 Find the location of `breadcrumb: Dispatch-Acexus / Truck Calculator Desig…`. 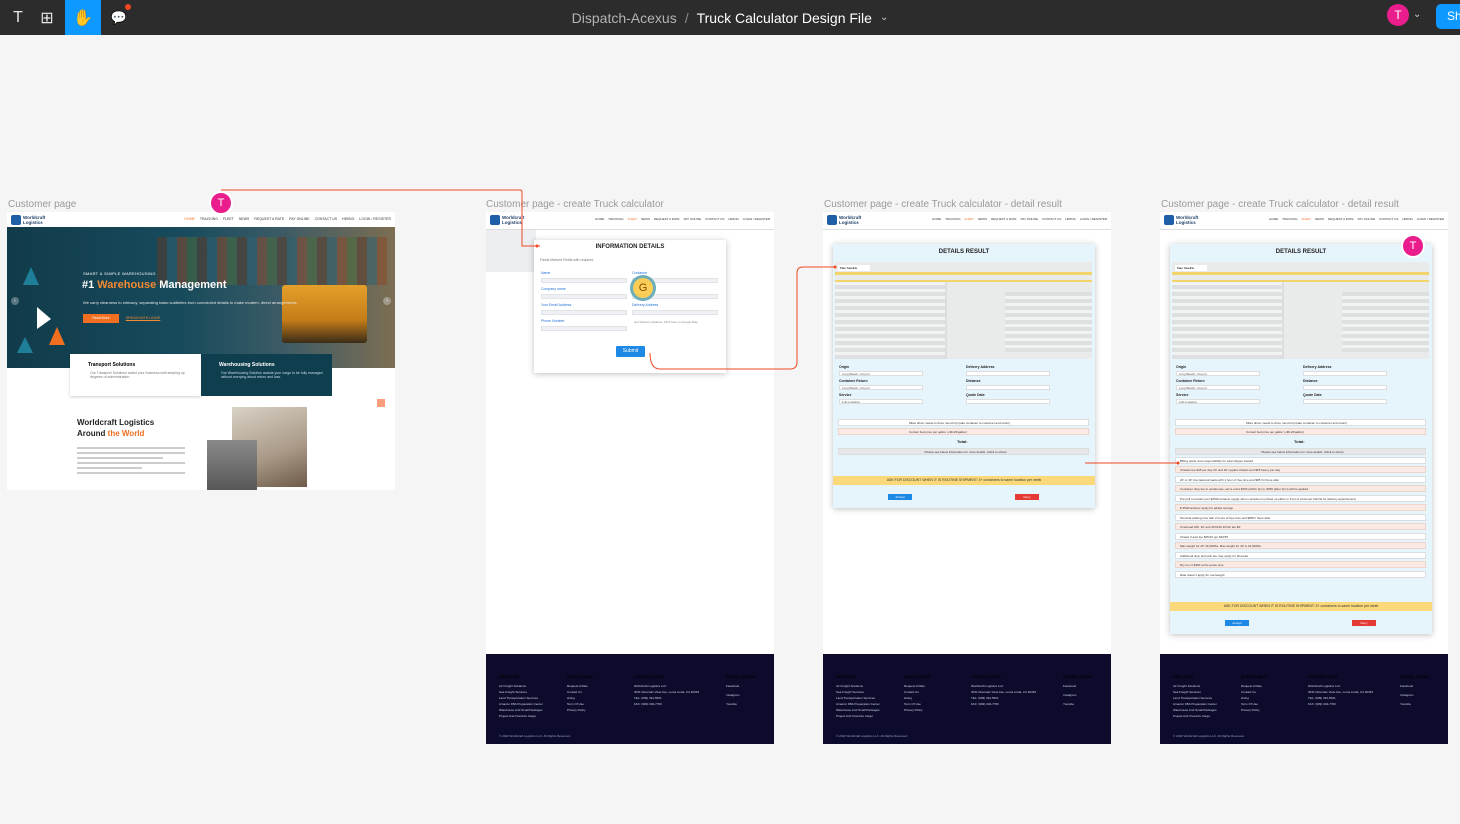

breadcrumb: Dispatch-Acexus / Truck Calculator Desig… is located at coordinates (730, 17).